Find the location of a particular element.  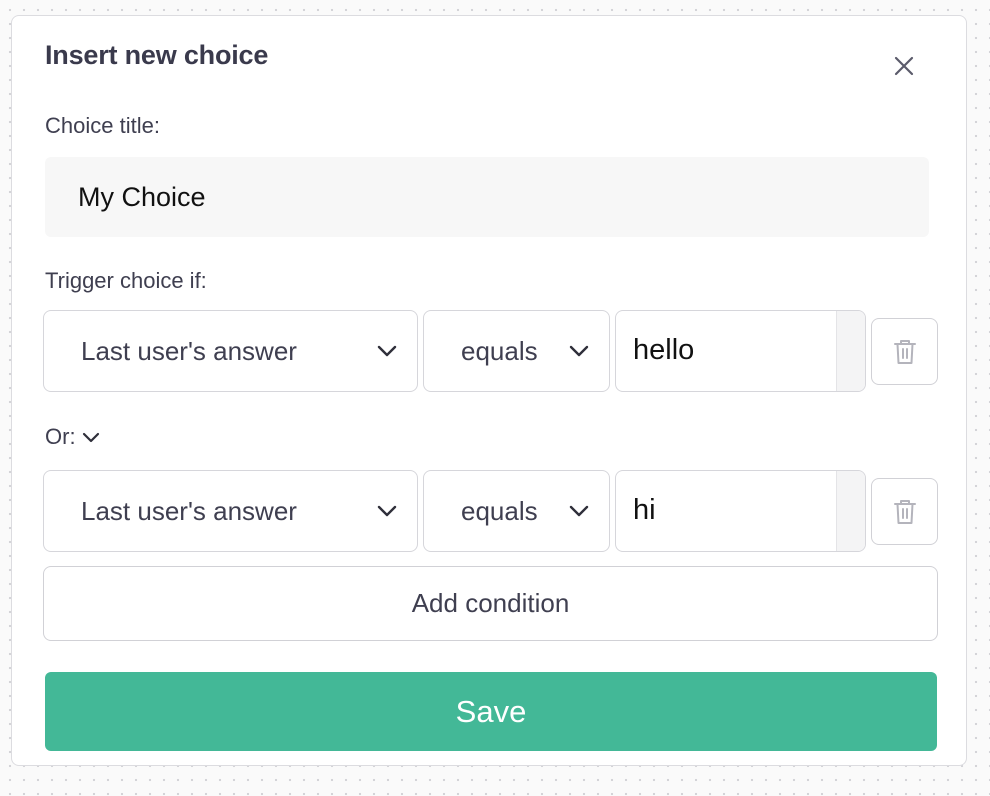

add-condition-button: Add condition is located at coordinates (490, 603).